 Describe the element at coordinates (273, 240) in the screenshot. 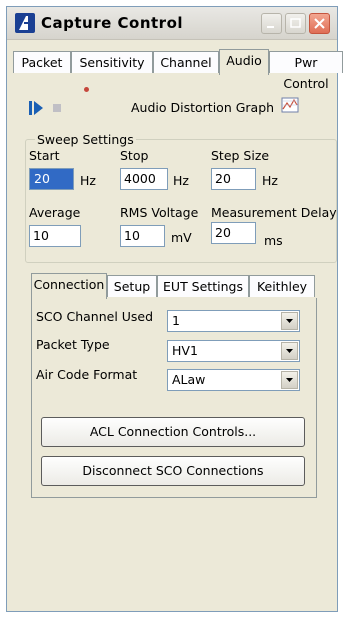

I see `measurement-delay-unit: ms` at that location.